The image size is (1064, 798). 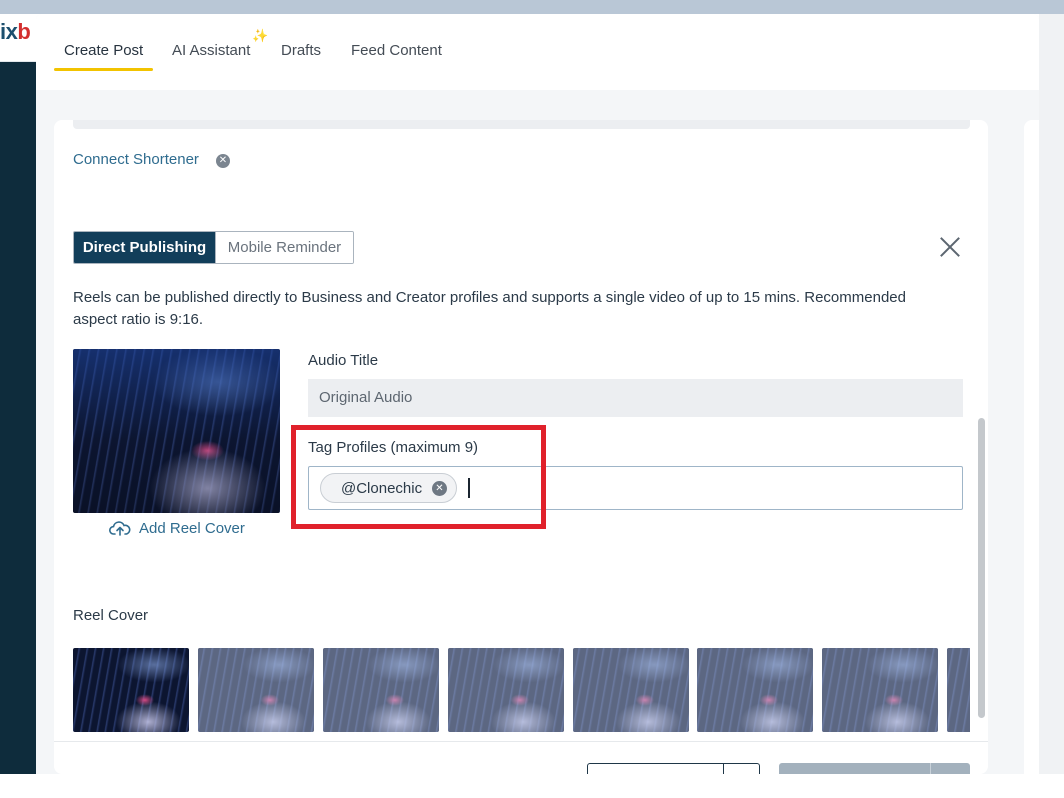 I want to click on remove-shortener-icon: ✕, so click(x=223, y=161).